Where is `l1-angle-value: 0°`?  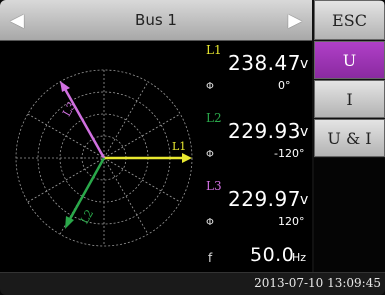
l1-angle-value: 0° is located at coordinates (284, 85).